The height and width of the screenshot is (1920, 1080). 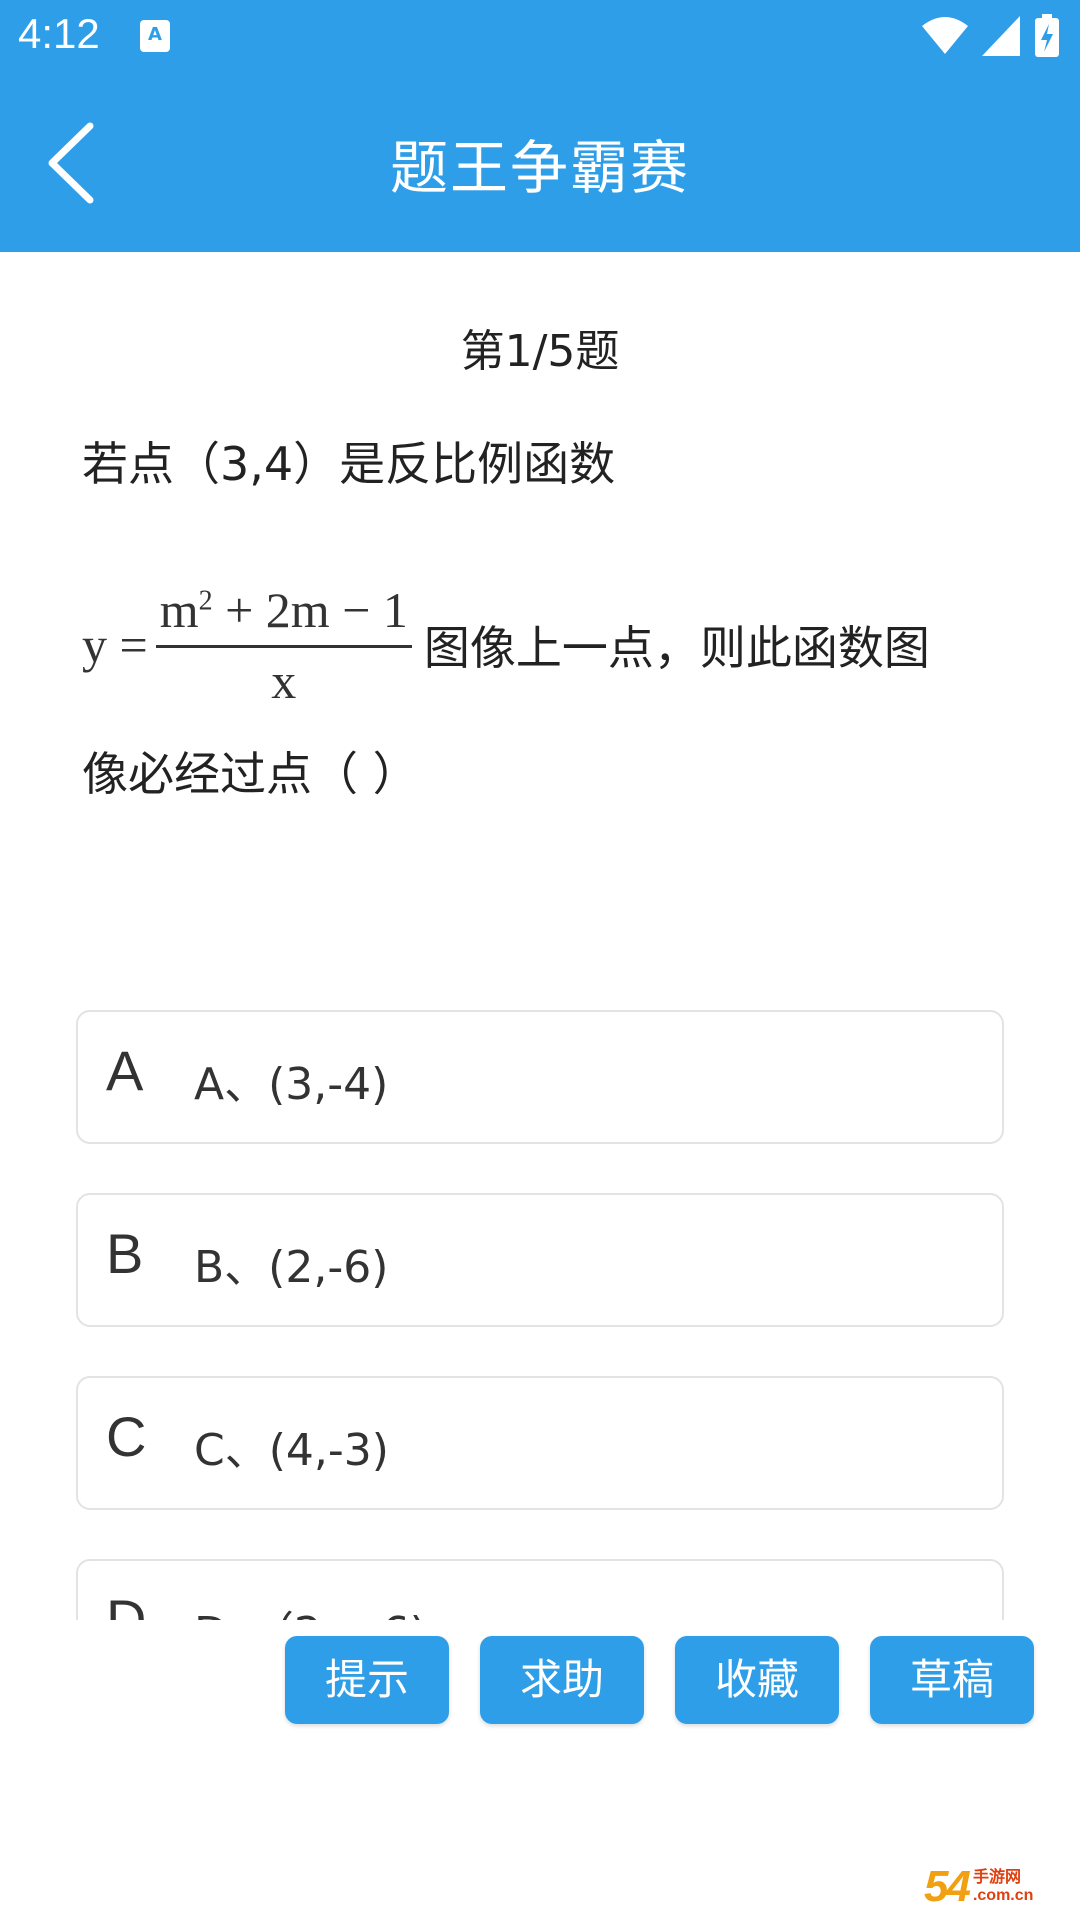 I want to click on watermark-text: 手游网 .com.cn, so click(x=1003, y=1887).